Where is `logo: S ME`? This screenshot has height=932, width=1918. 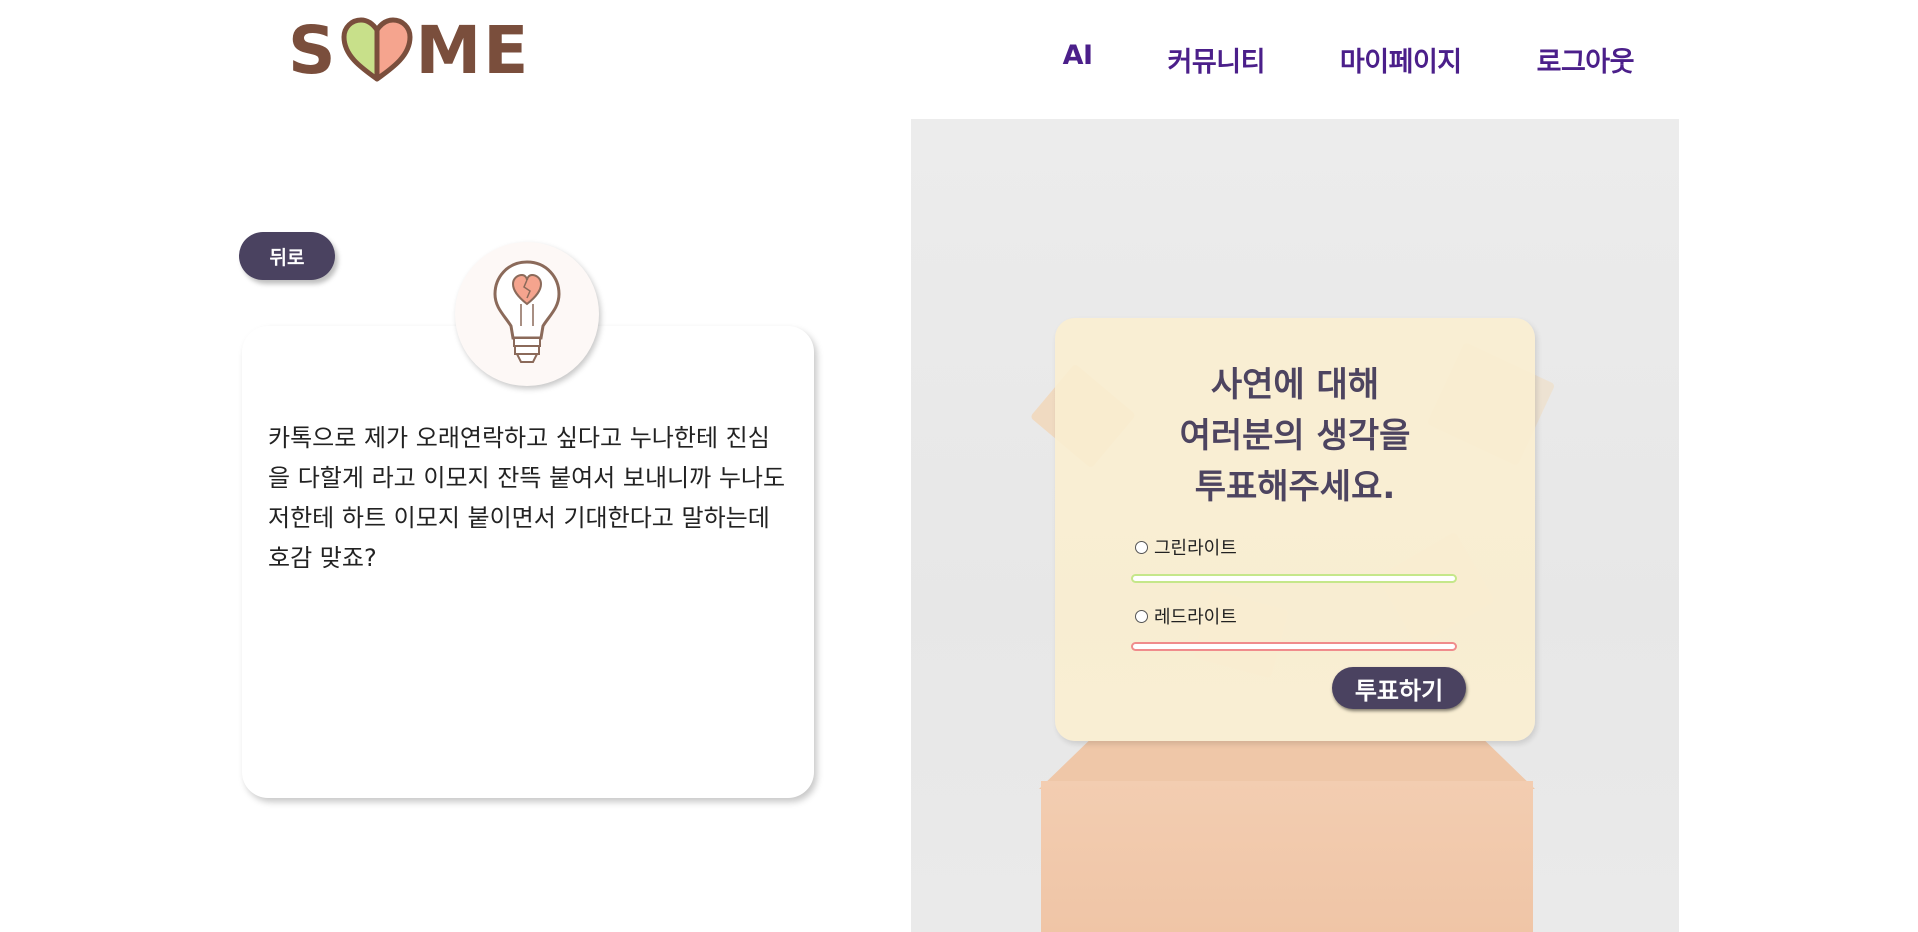 logo: S ME is located at coordinates (409, 50).